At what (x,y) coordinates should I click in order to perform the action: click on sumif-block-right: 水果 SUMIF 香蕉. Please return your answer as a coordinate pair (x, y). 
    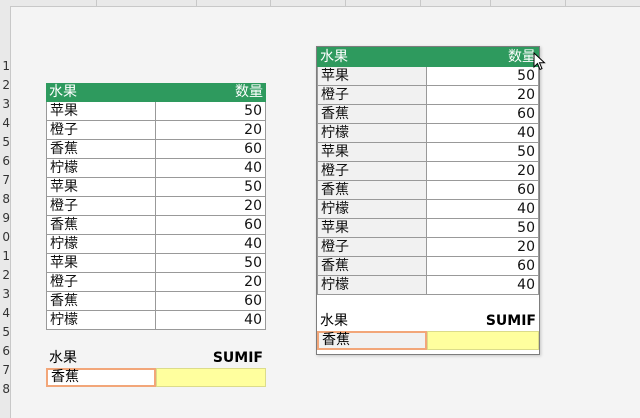
    Looking at the image, I should click on (428, 331).